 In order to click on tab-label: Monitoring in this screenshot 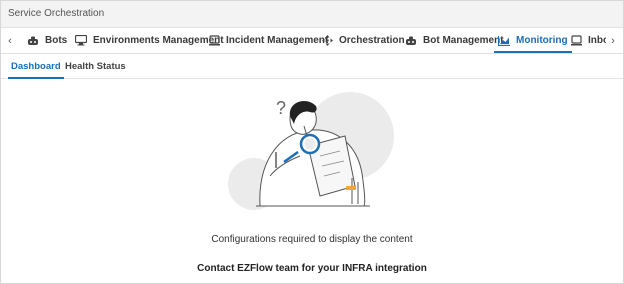, I will do `click(542, 40)`.